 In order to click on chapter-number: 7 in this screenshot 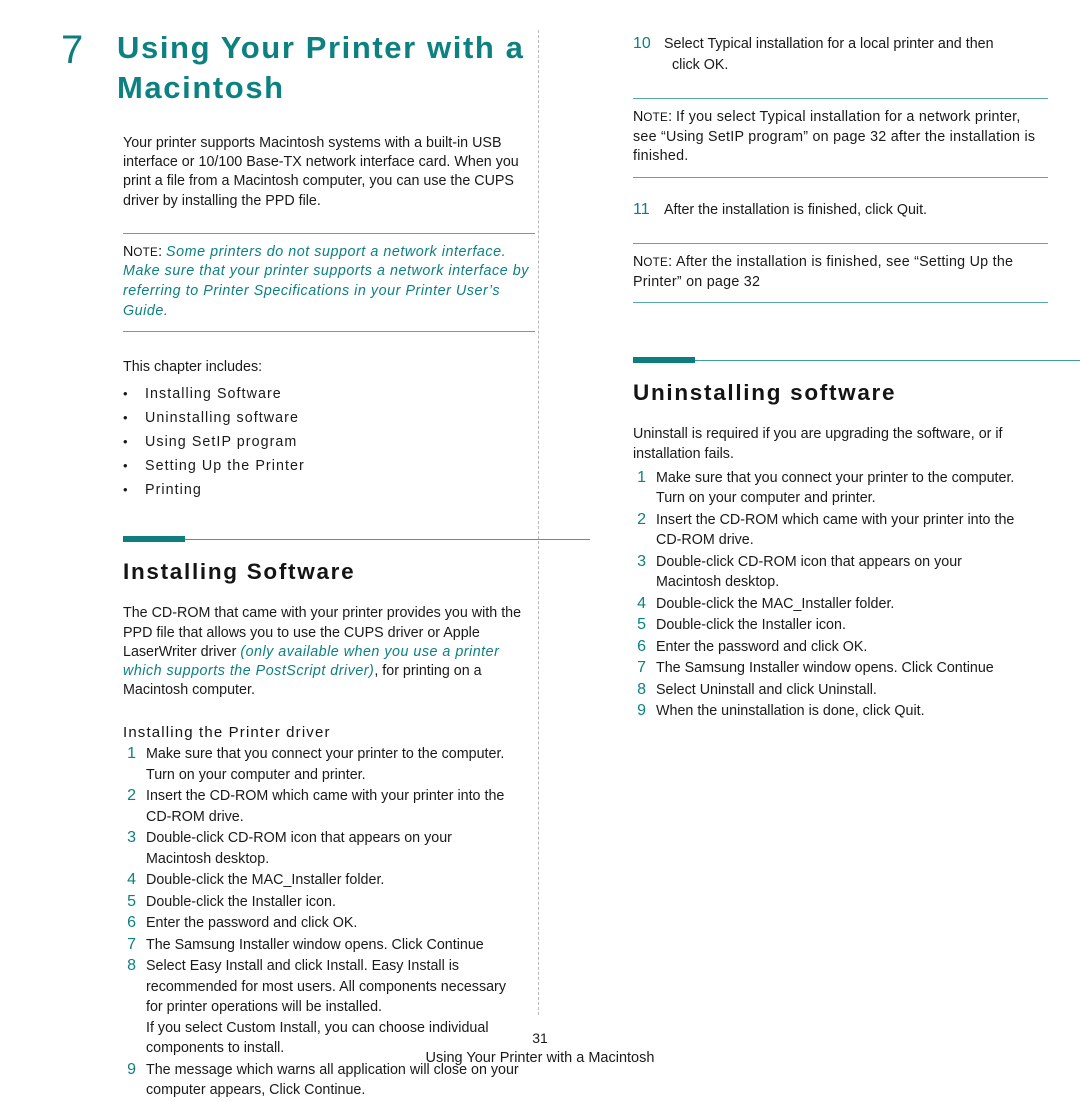, I will do `click(72, 50)`.